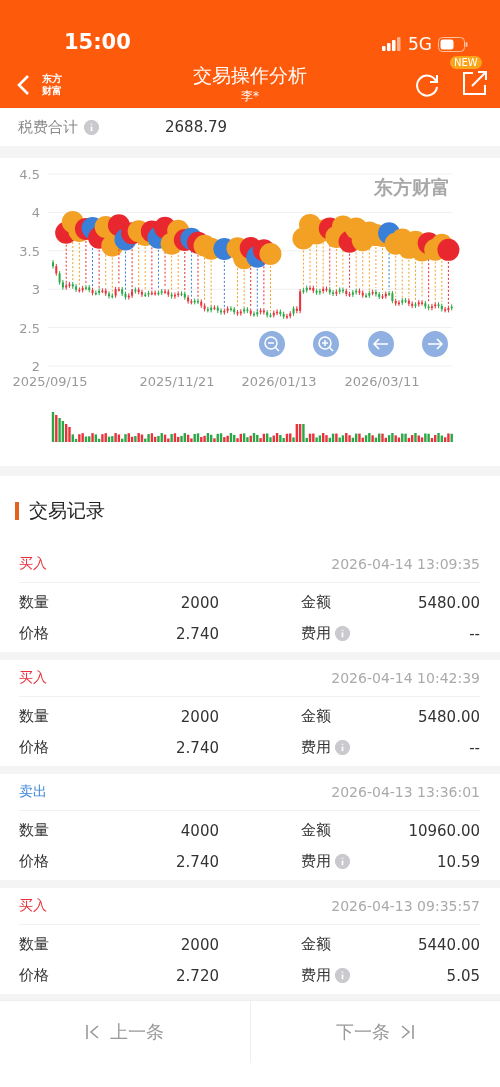 The image size is (500, 1087). Describe the element at coordinates (448, 944) in the screenshot. I see `field-value: 5440.00` at that location.